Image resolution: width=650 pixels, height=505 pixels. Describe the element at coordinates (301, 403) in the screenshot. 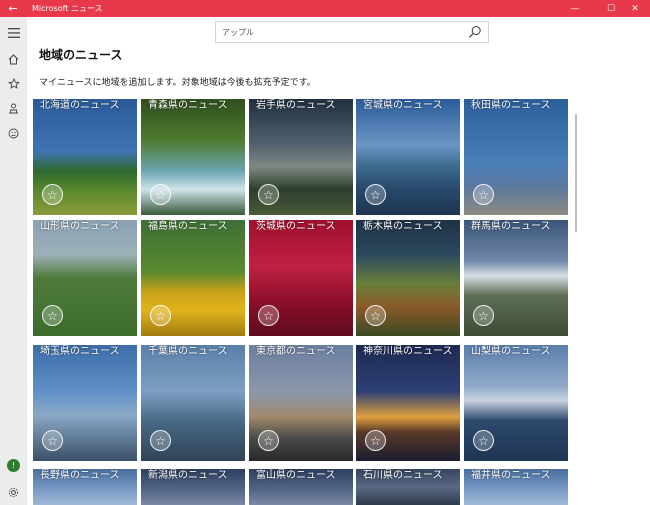

I see `region-tile: 東京都のニュース ☆` at that location.